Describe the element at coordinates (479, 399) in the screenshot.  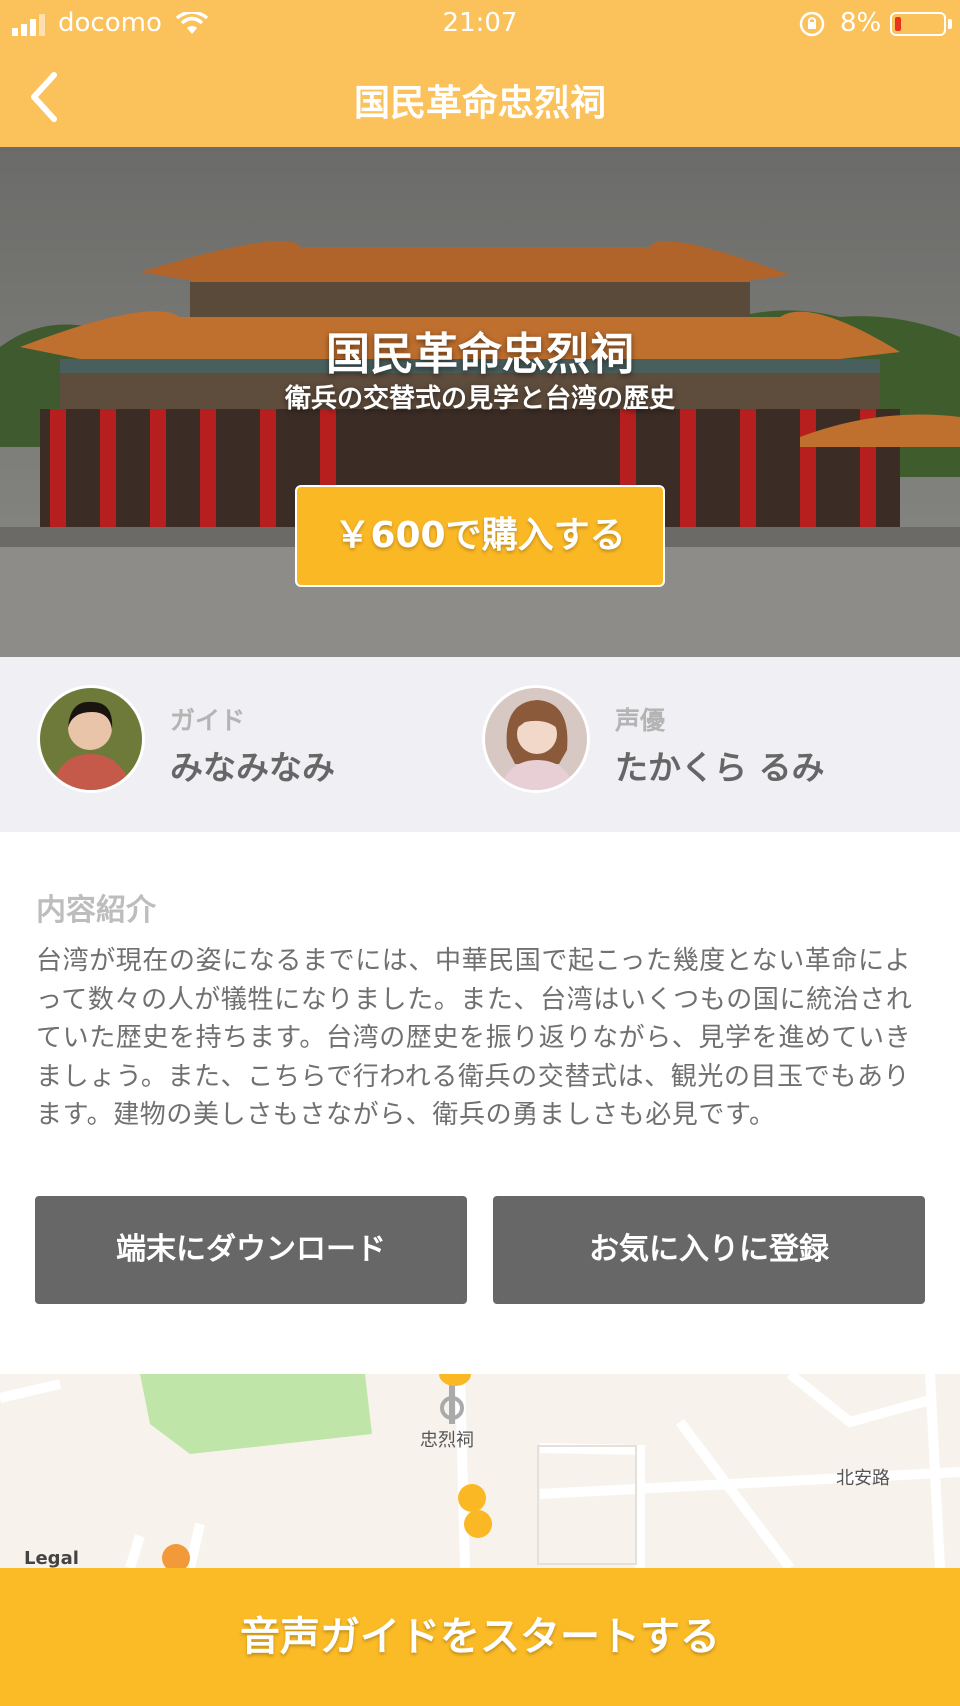
I see `hero-subtitle: 衛兵の交替式の見学と台湾の歴史` at that location.